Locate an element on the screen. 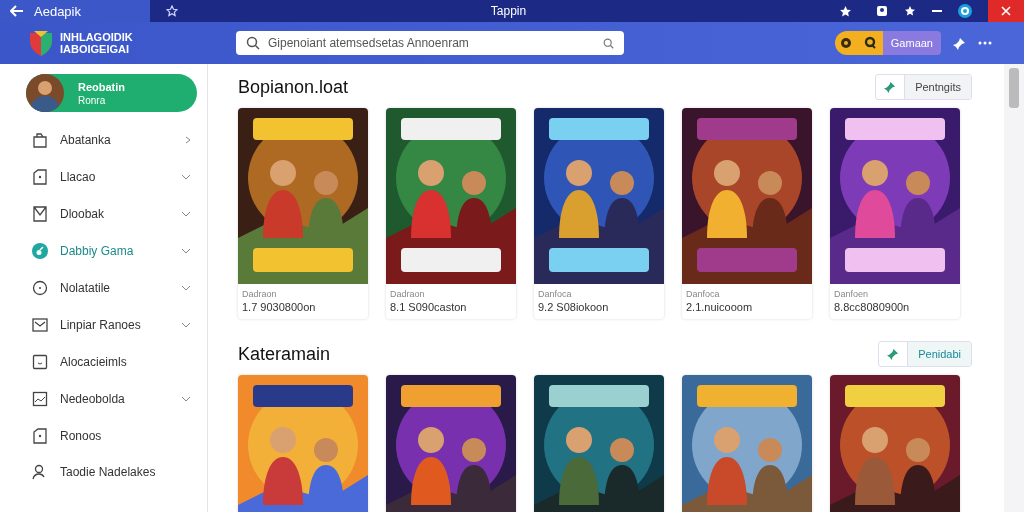 The image size is (1024, 512). close-button is located at coordinates (1006, 11).